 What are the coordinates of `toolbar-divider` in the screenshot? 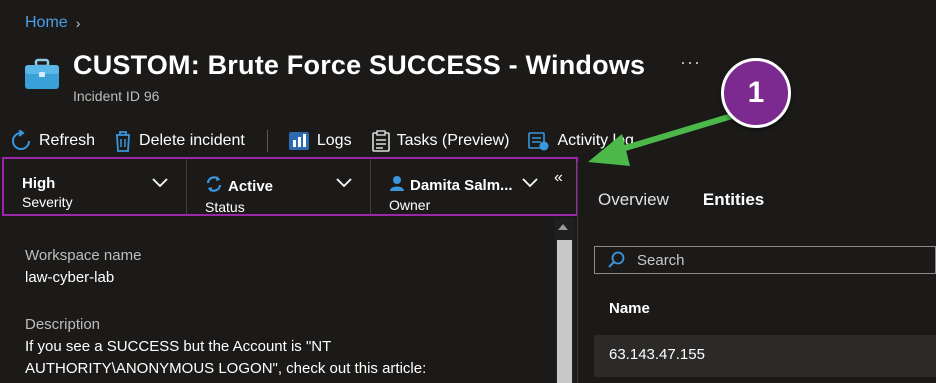 It's located at (267, 141).